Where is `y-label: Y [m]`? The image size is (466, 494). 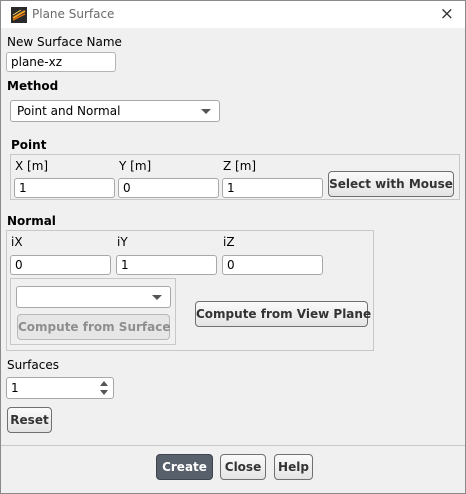 y-label: Y [m] is located at coordinates (135, 166).